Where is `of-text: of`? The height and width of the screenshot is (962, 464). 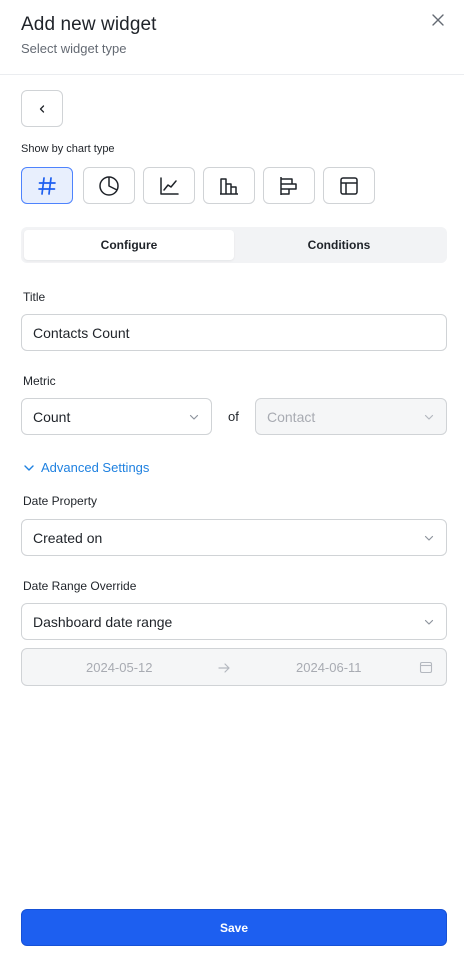 of-text: of is located at coordinates (233, 416).